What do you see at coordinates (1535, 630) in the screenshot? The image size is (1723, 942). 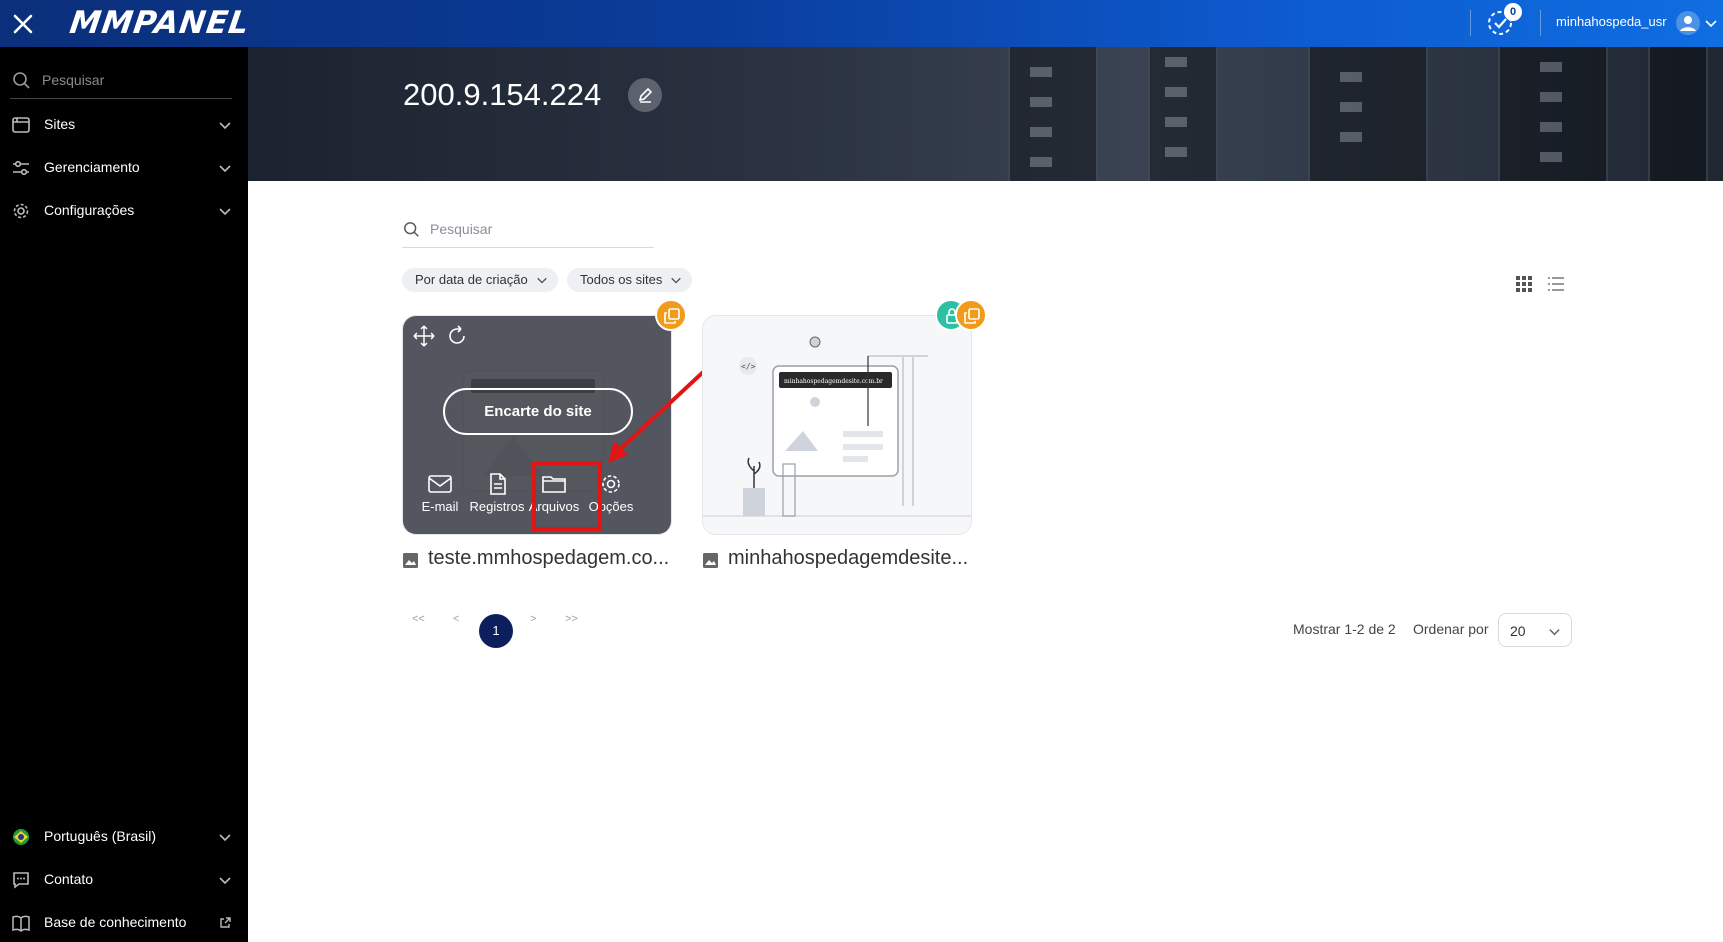 I see `per-page-select: 20` at bounding box center [1535, 630].